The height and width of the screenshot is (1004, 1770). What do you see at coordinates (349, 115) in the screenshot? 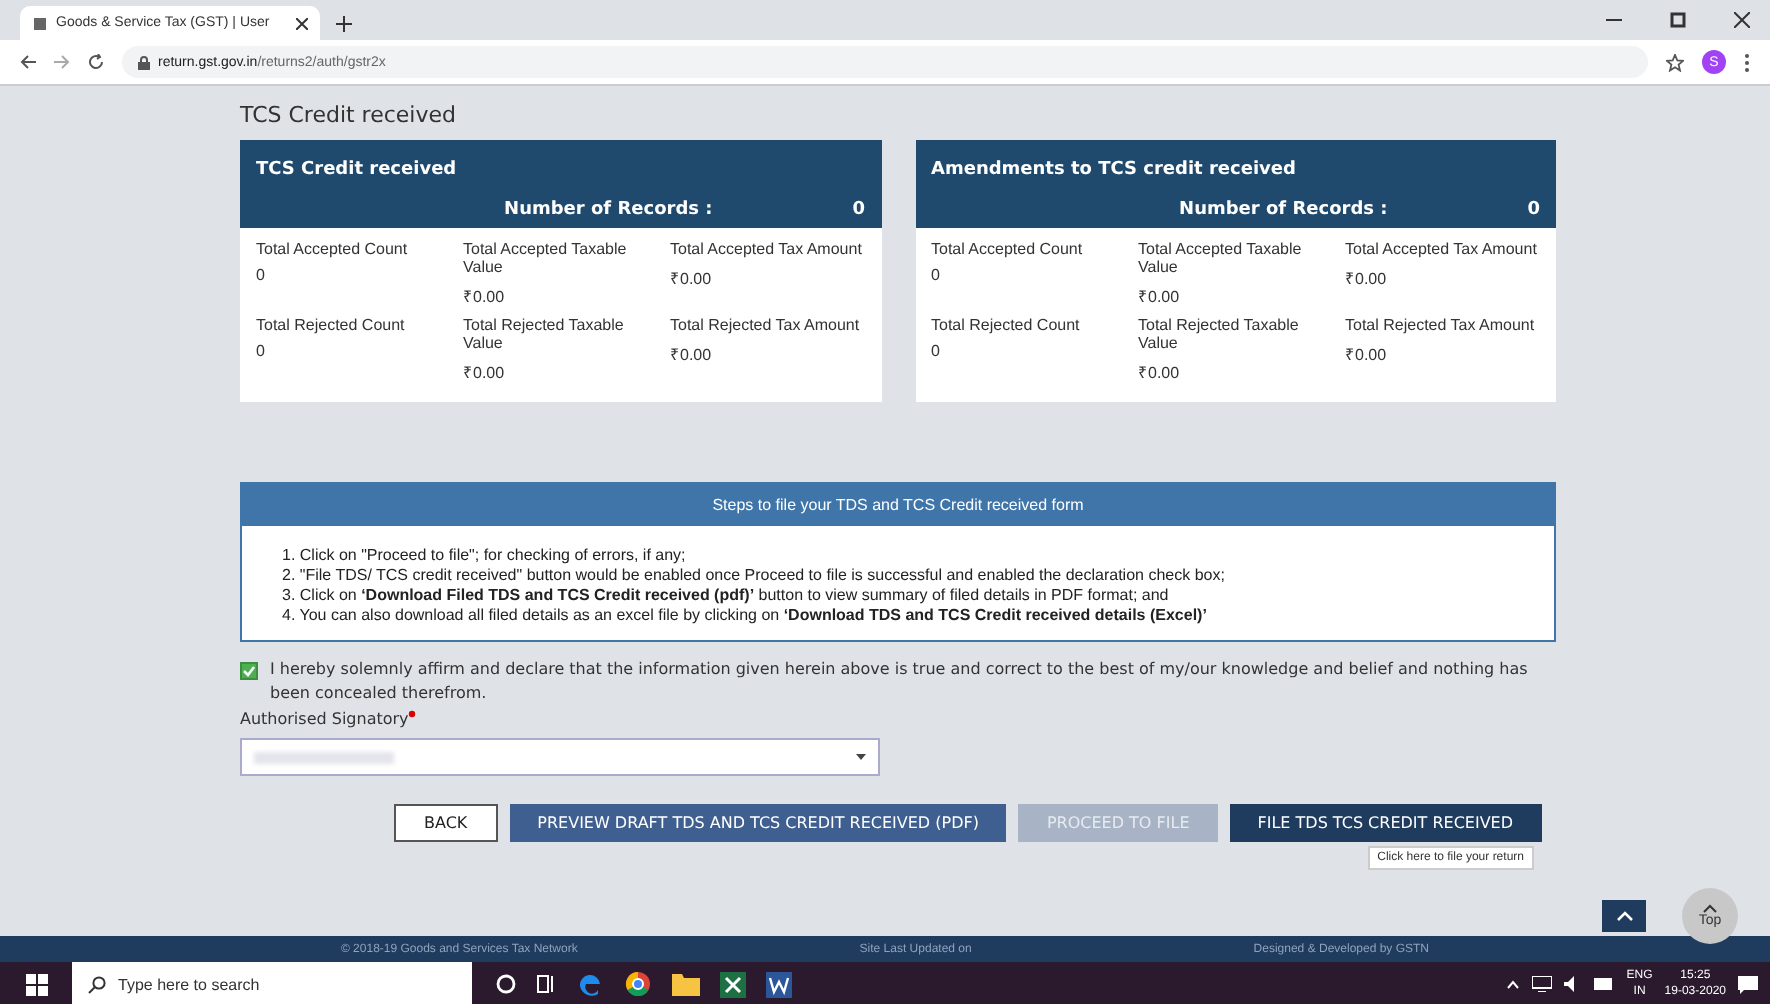
I see `page-title: TCS Credit received` at bounding box center [349, 115].